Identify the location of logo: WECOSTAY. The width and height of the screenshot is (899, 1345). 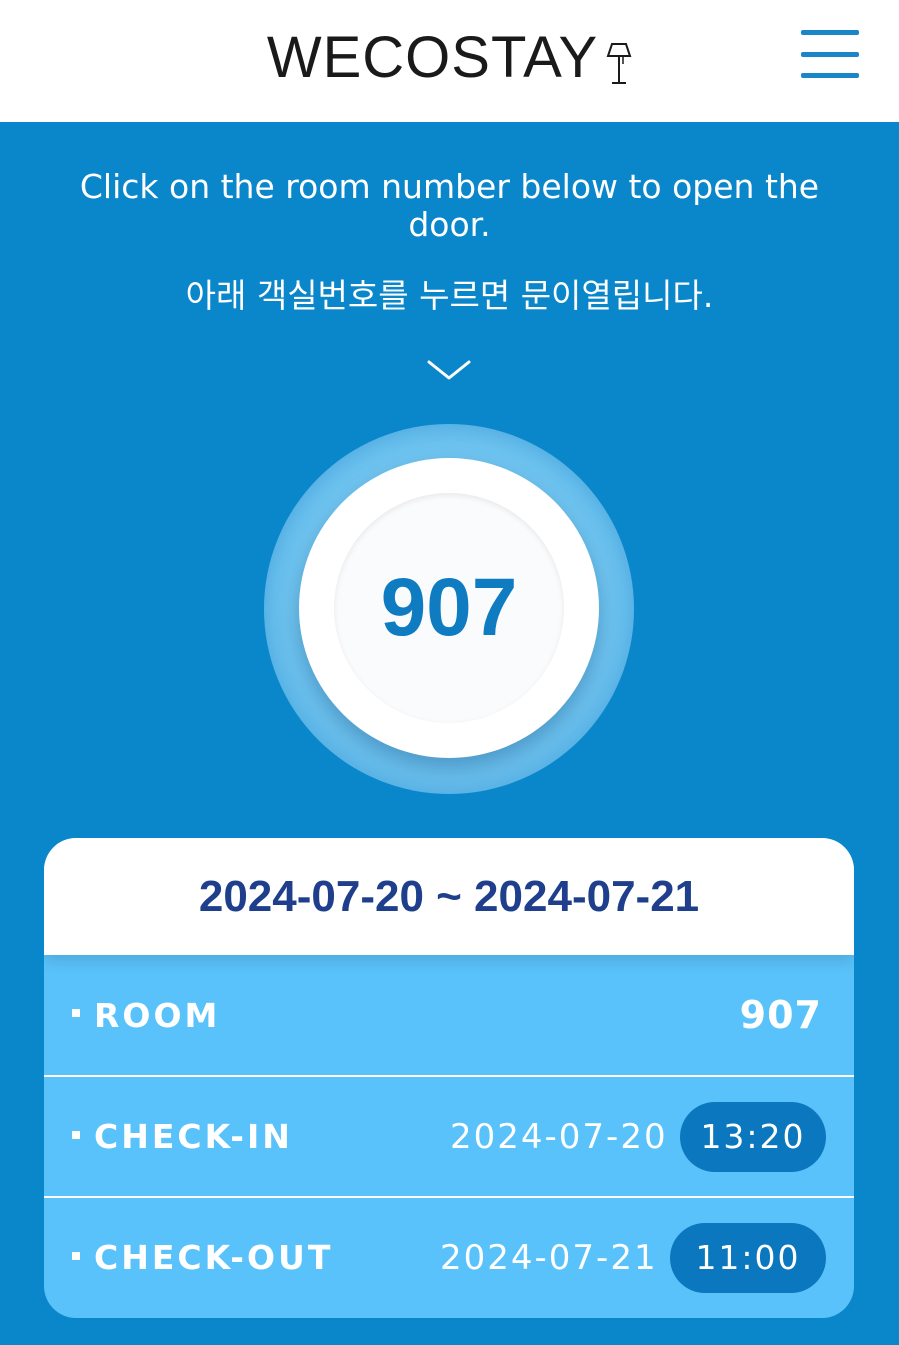
(449, 57).